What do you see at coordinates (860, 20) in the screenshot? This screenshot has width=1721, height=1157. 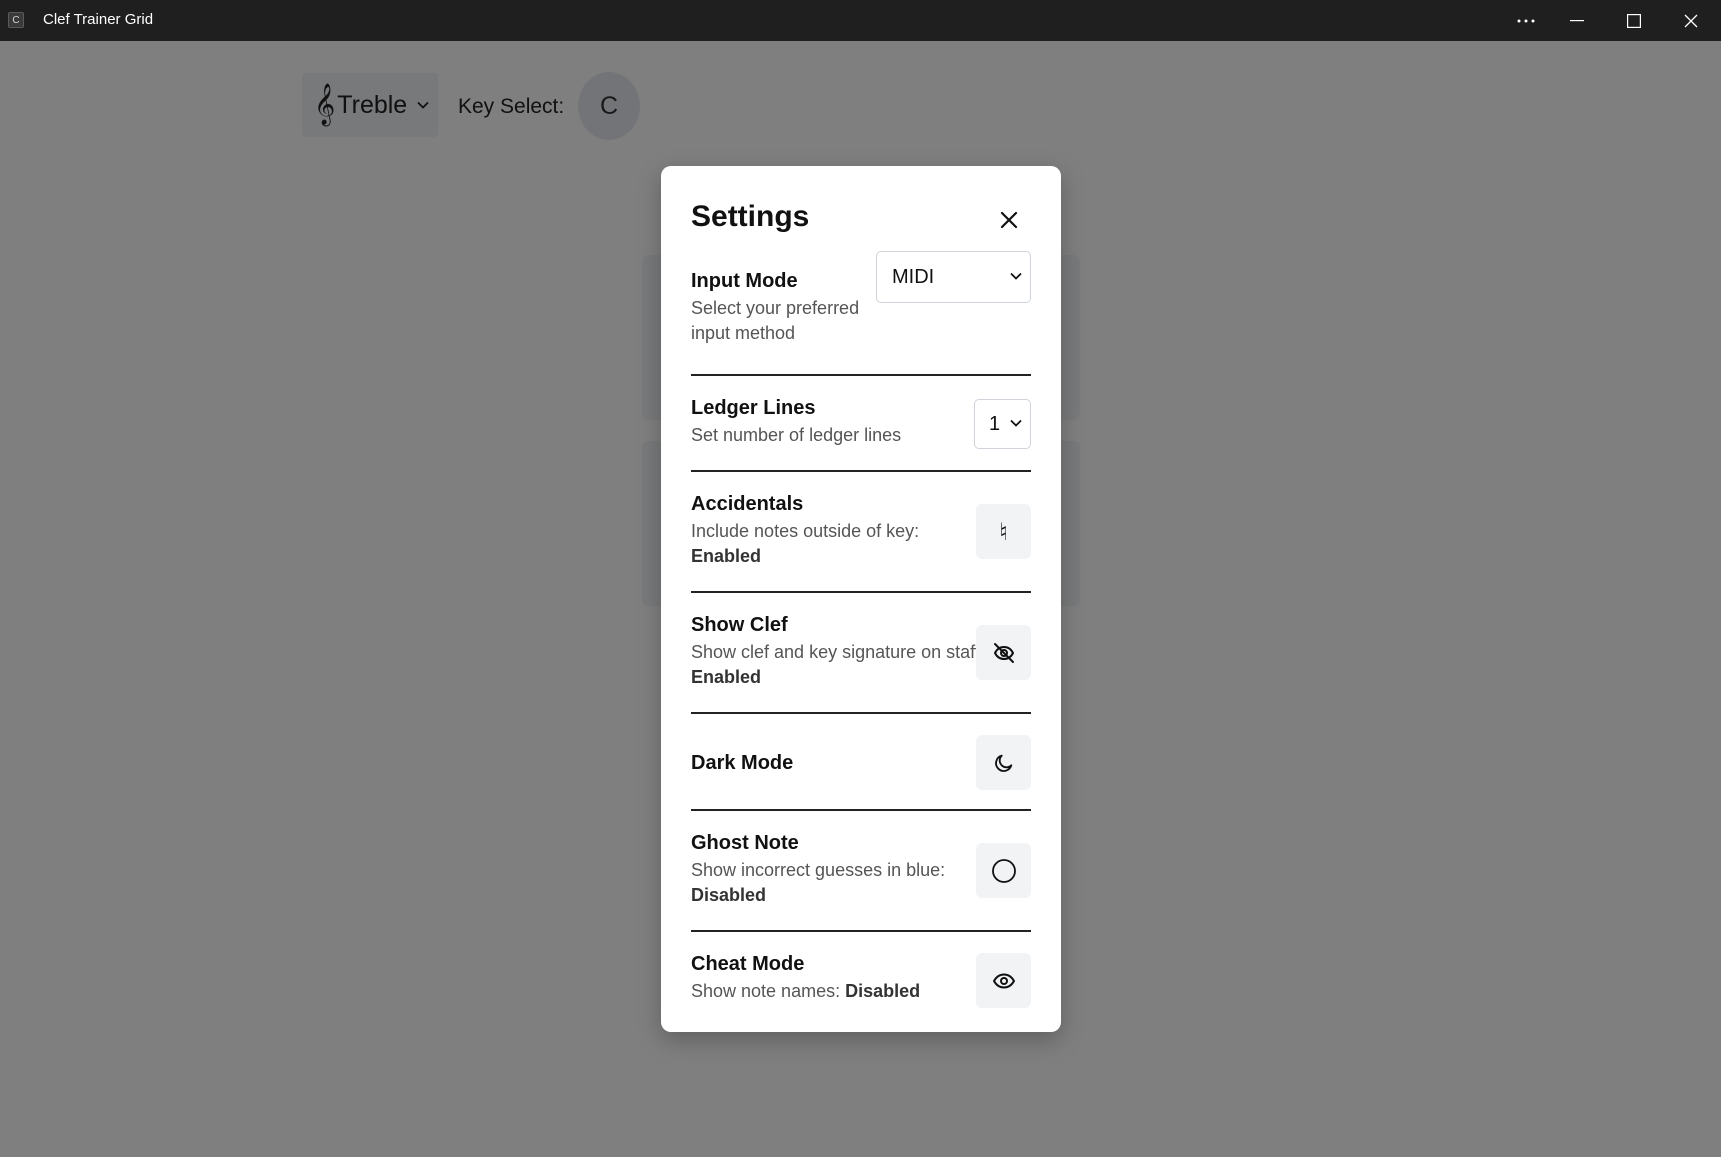 I see `title-bar: C Clef Trainer Grid` at bounding box center [860, 20].